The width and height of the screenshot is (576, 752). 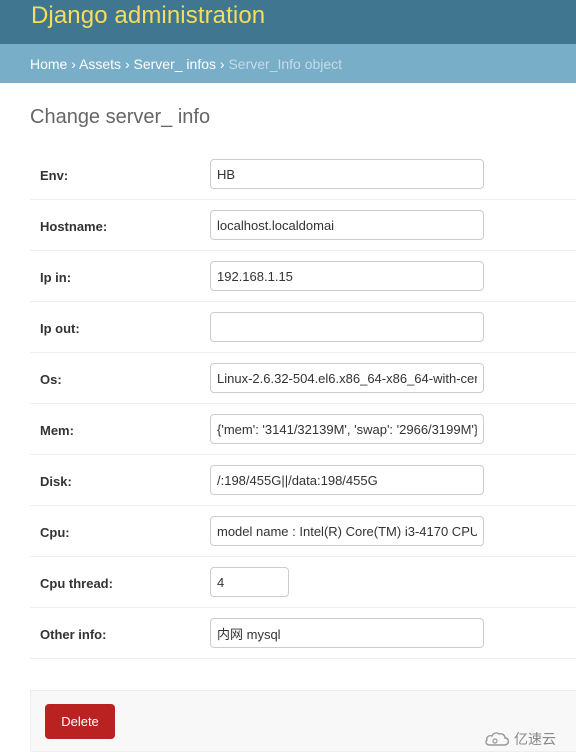 What do you see at coordinates (347, 276) in the screenshot?
I see `ip-in-field` at bounding box center [347, 276].